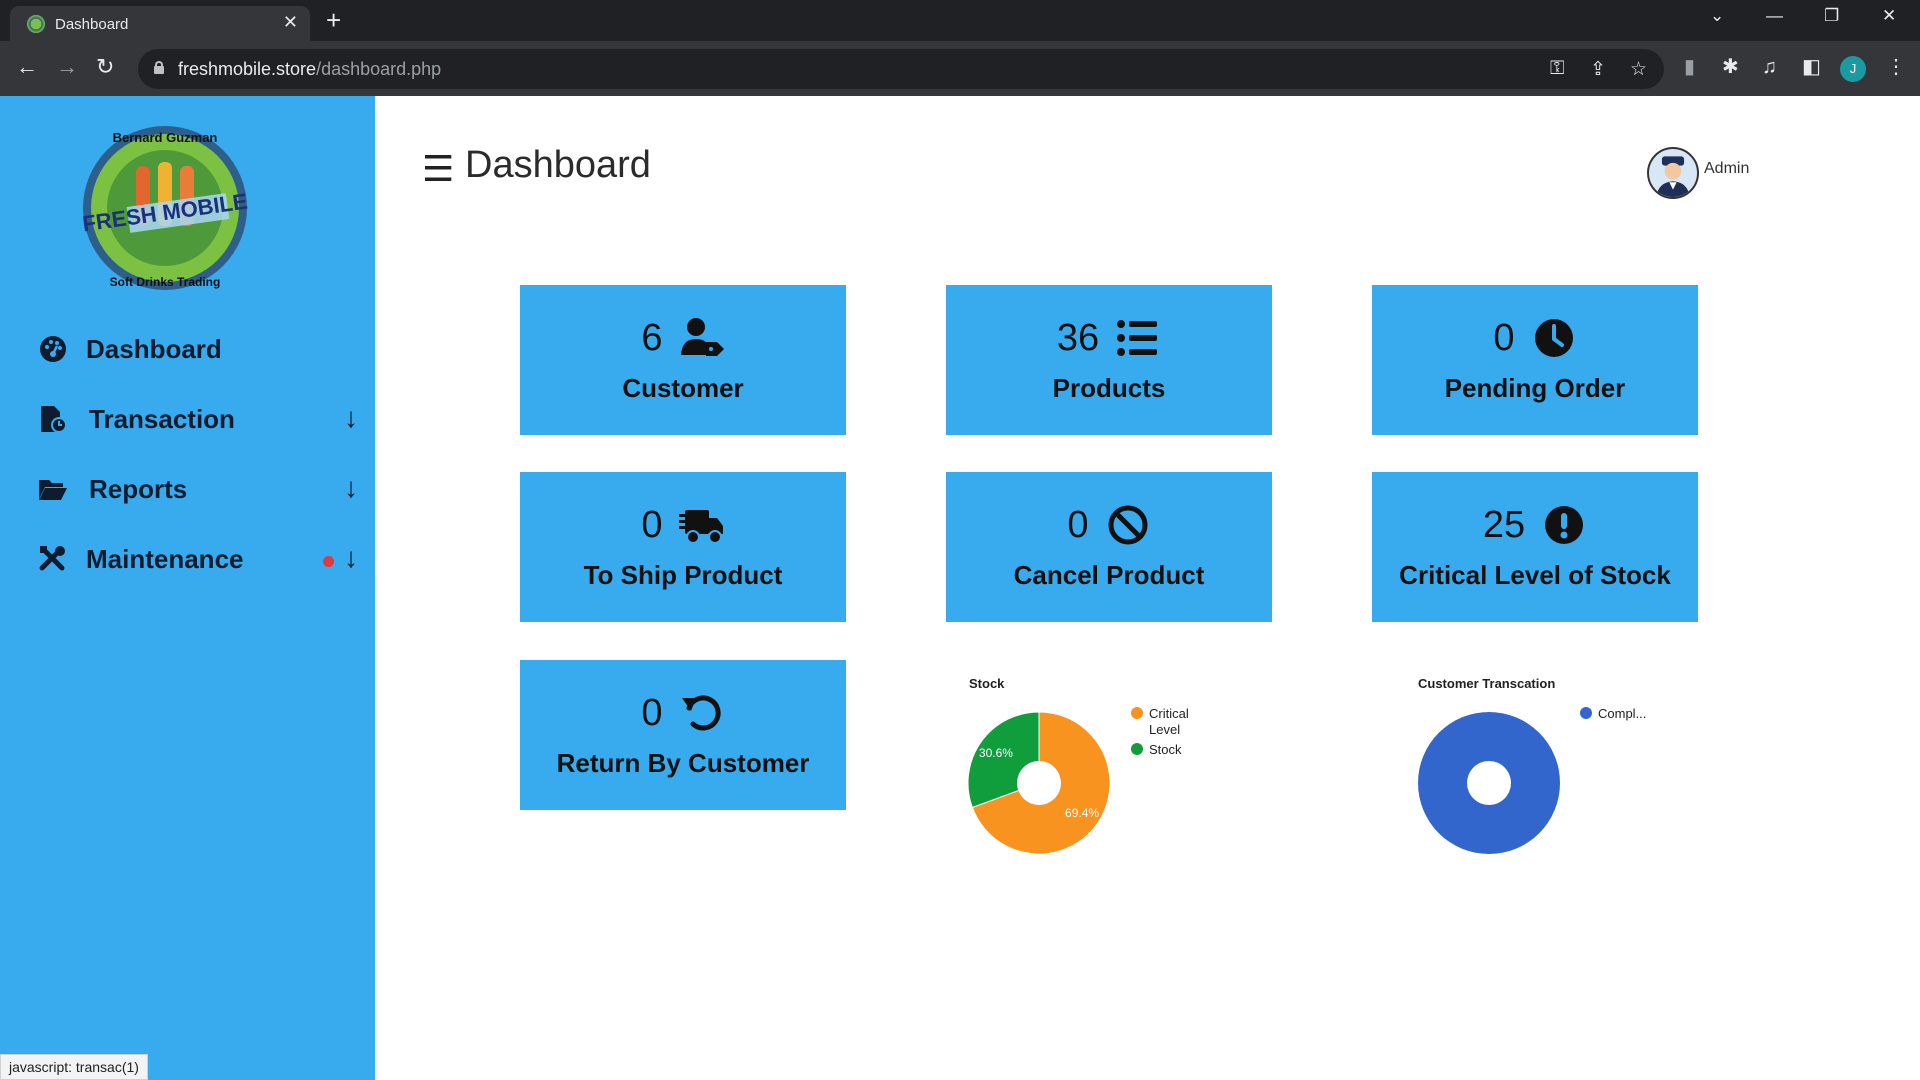  I want to click on card-cancel-product: 0 Cancel Product, so click(1109, 547).